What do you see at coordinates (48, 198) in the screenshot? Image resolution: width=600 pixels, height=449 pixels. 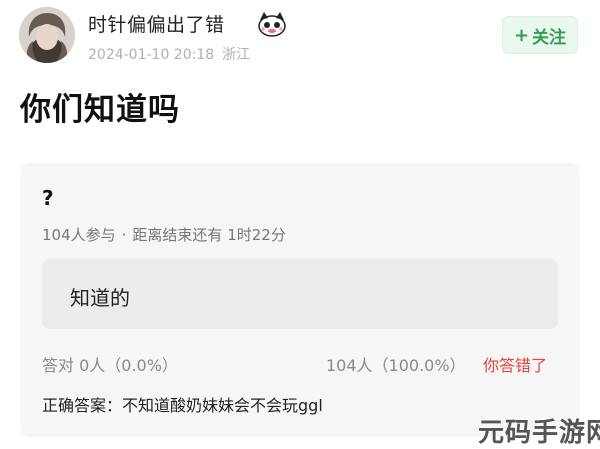 I see `poll-question: ?` at bounding box center [48, 198].